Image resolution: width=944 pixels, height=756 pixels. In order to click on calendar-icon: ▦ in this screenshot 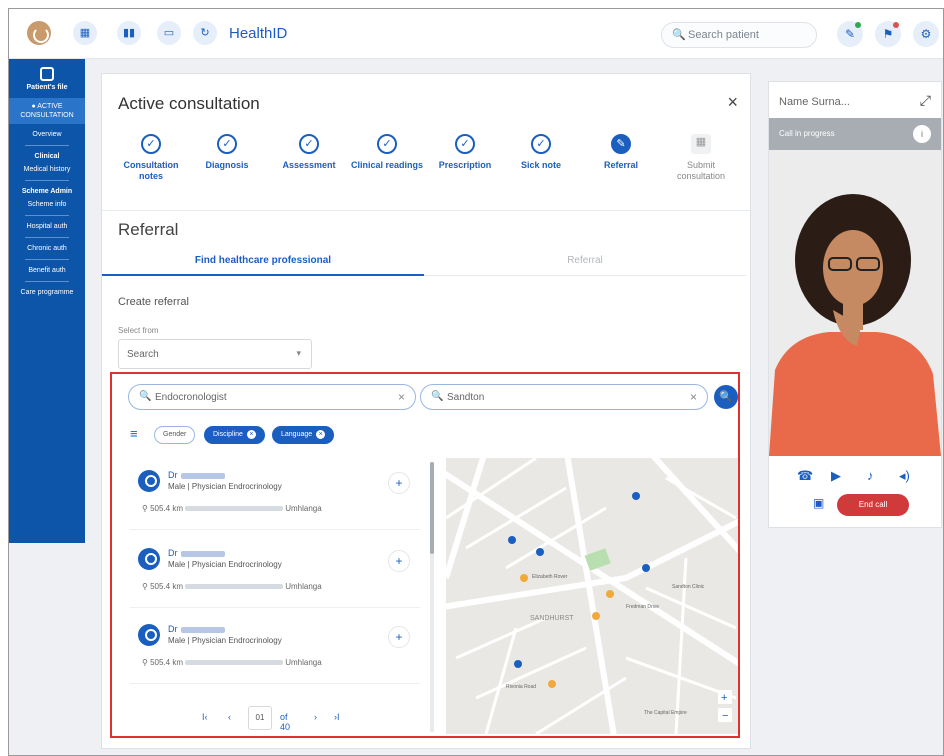, I will do `click(85, 33)`.